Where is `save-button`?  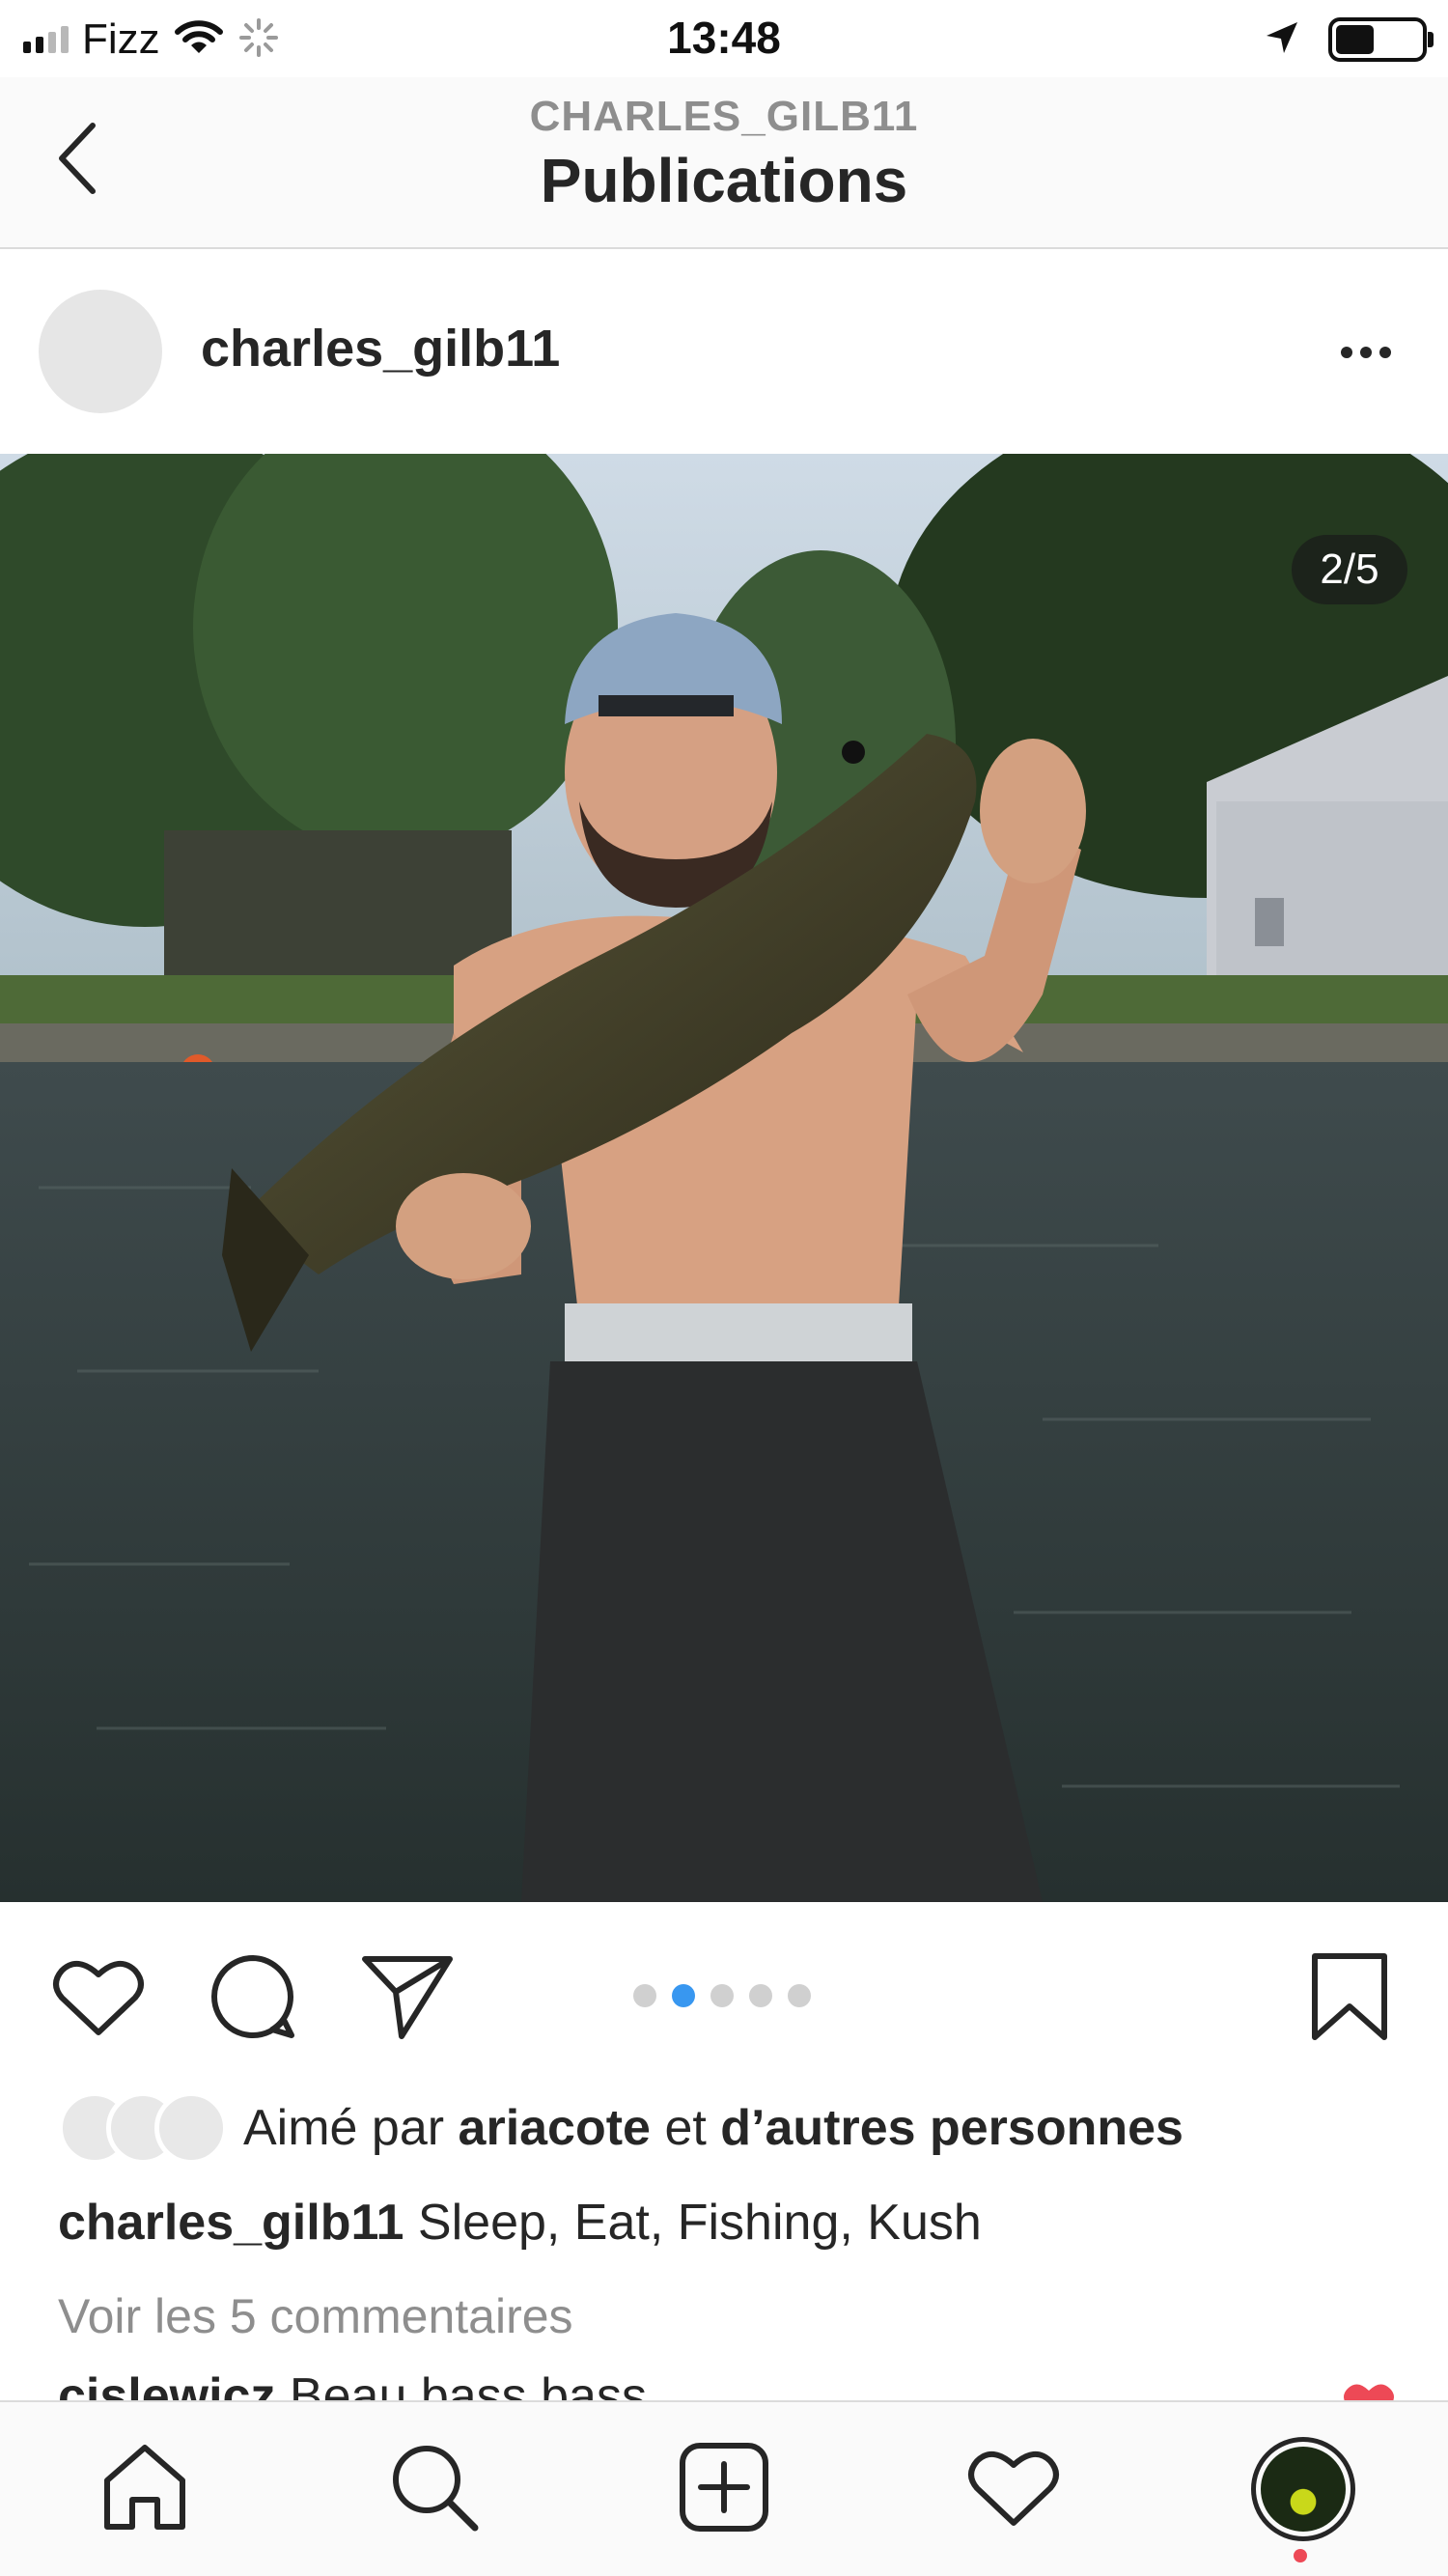 save-button is located at coordinates (1350, 1998).